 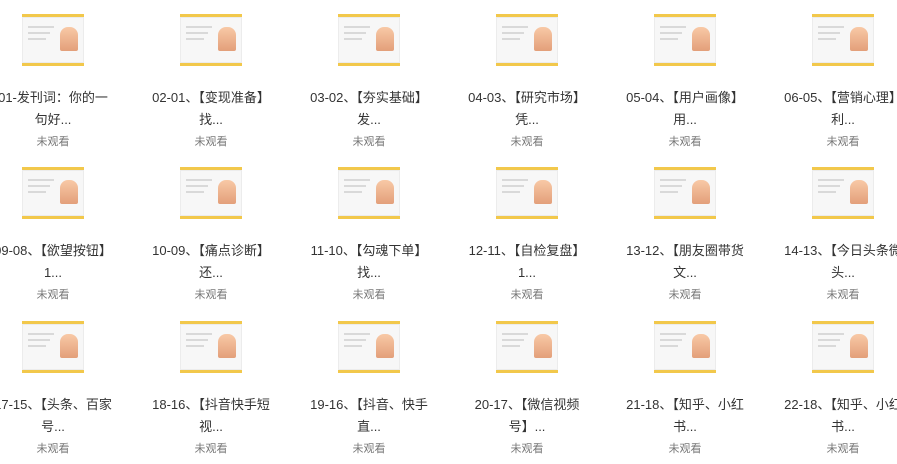 I want to click on video-card: 10-09、【痛点诊断】还... 未观看, so click(x=211, y=228).